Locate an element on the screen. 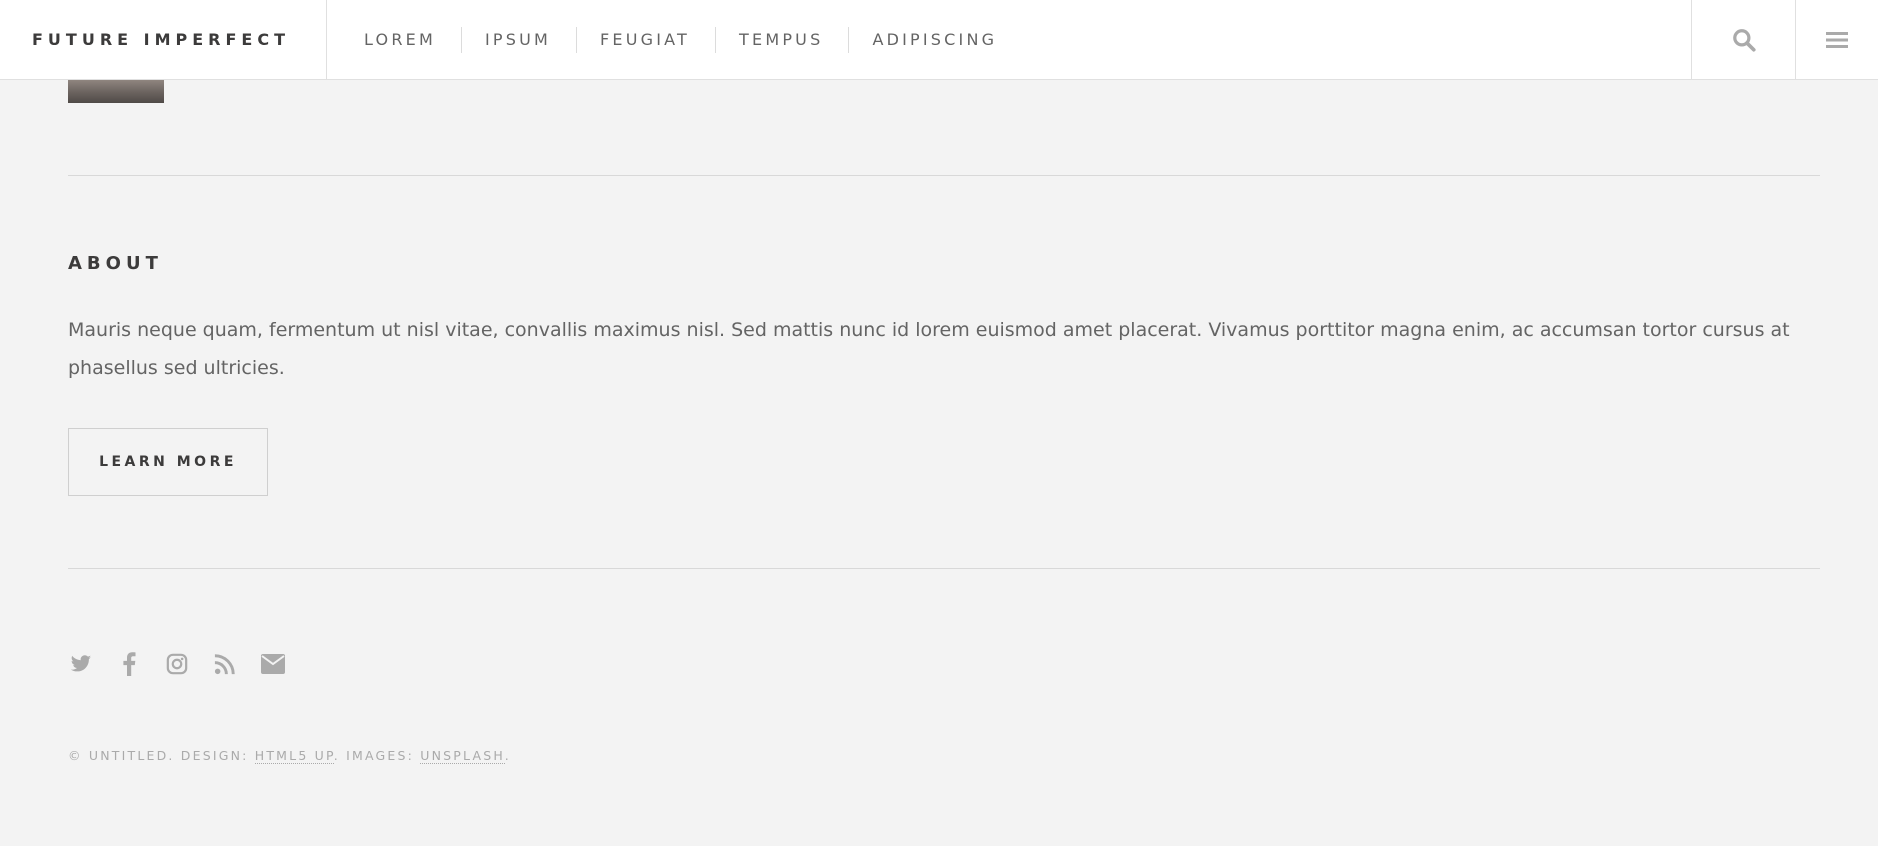 This screenshot has height=846, width=1878. twitter-icon is located at coordinates (81, 664).